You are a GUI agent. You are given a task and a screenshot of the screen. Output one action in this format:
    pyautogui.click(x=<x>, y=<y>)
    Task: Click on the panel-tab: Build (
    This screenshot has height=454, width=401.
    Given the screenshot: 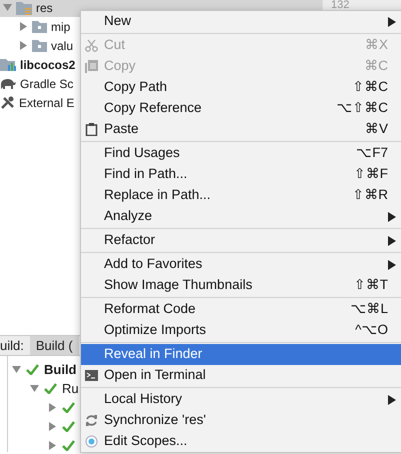 What is the action you would take?
    pyautogui.click(x=54, y=345)
    